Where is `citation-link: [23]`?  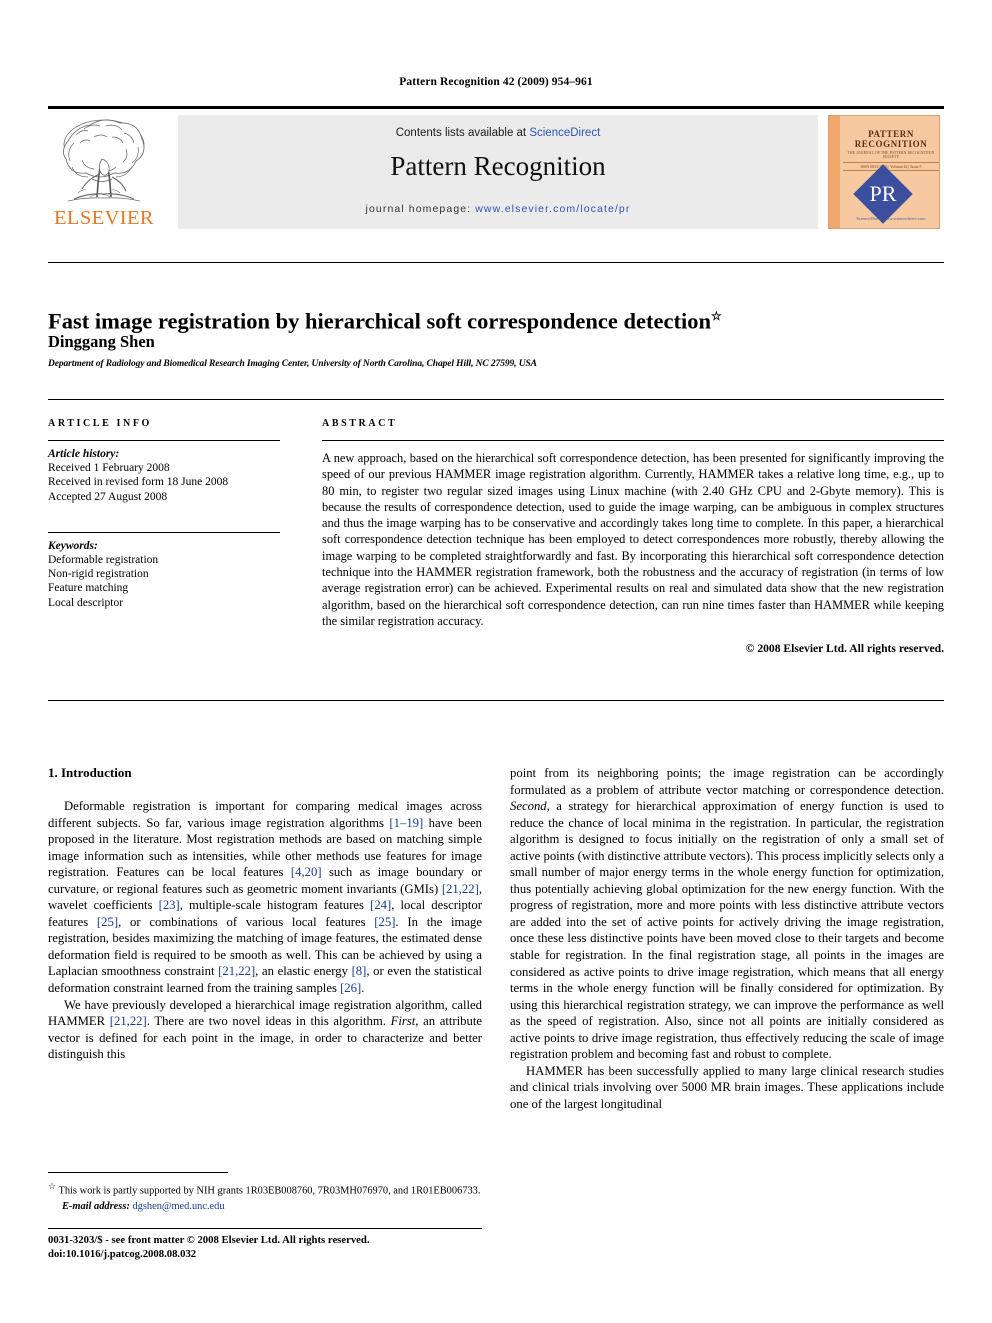 citation-link: [23] is located at coordinates (169, 905).